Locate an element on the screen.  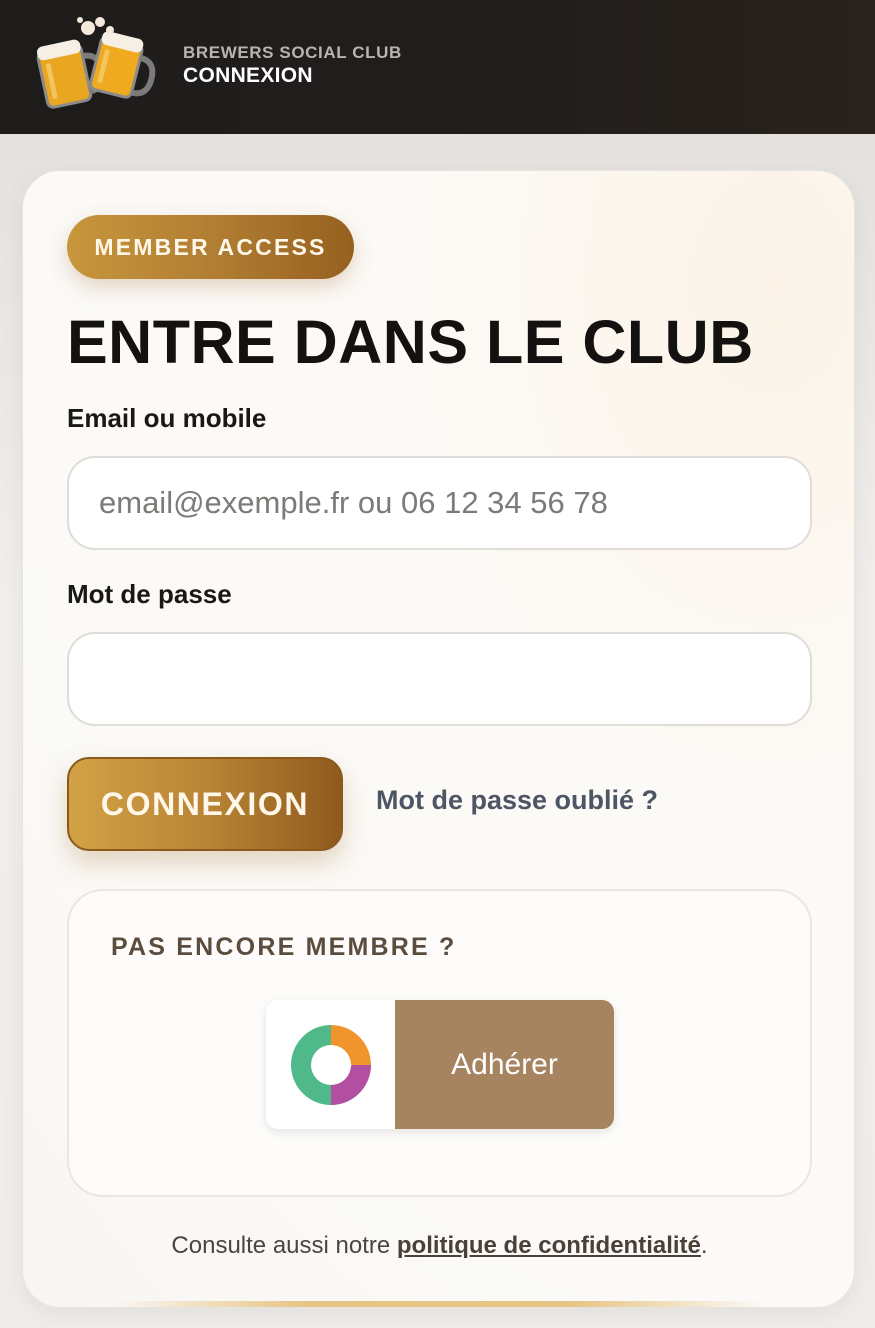
partner-circle-play-logo-icon is located at coordinates (330, 1064).